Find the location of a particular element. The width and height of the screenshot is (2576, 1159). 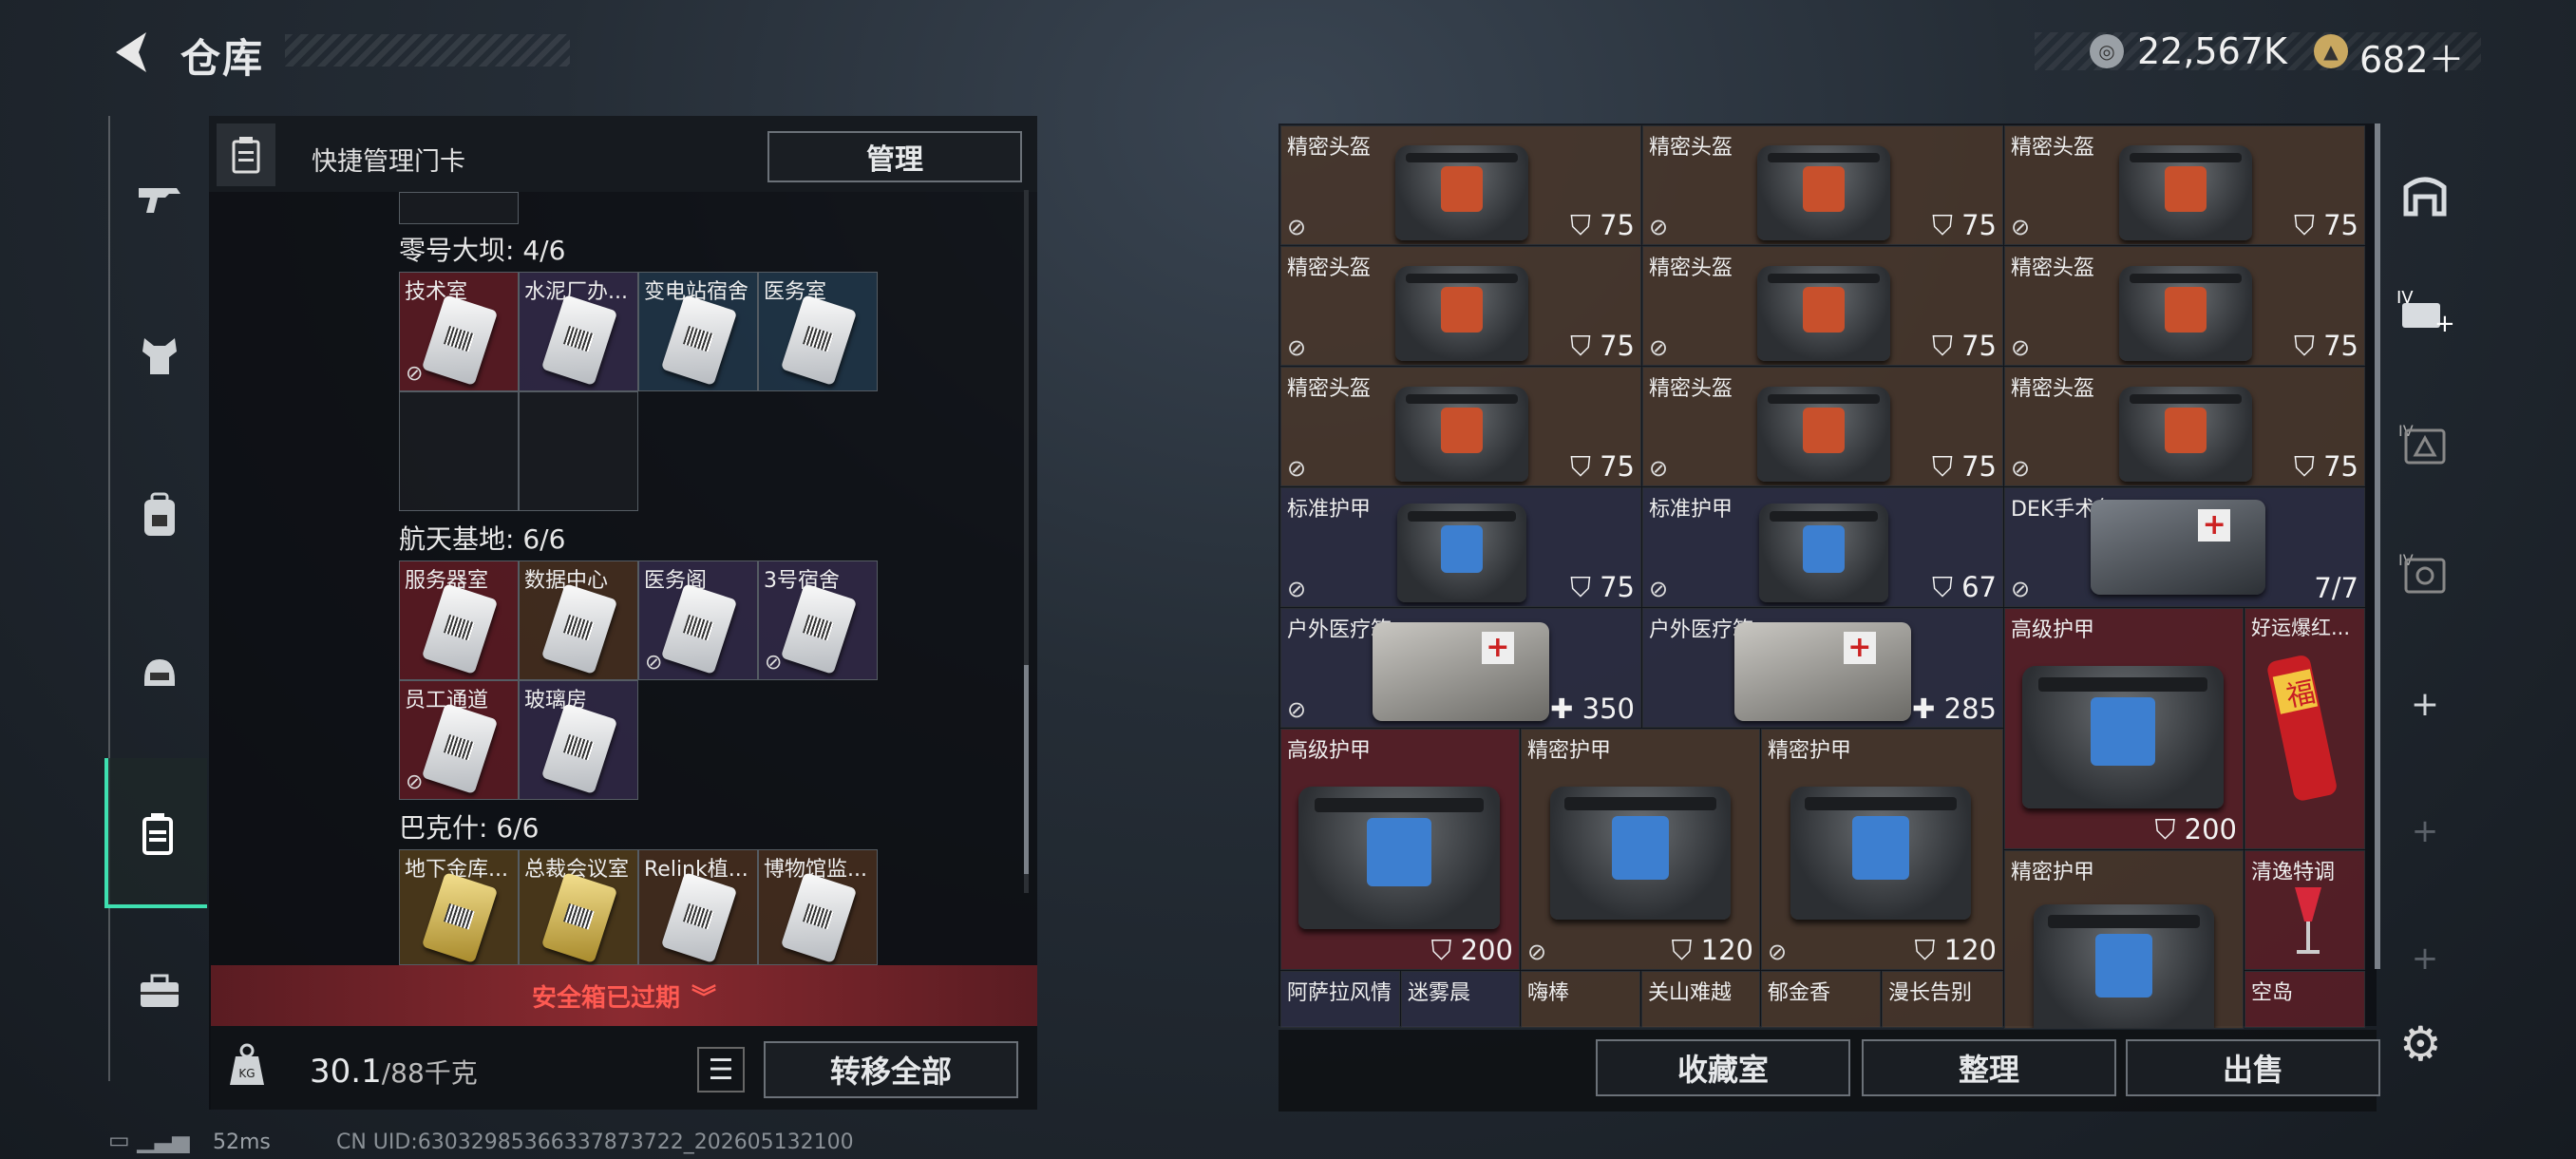

keycard-slot: 总裁会议室 is located at coordinates (578, 907).